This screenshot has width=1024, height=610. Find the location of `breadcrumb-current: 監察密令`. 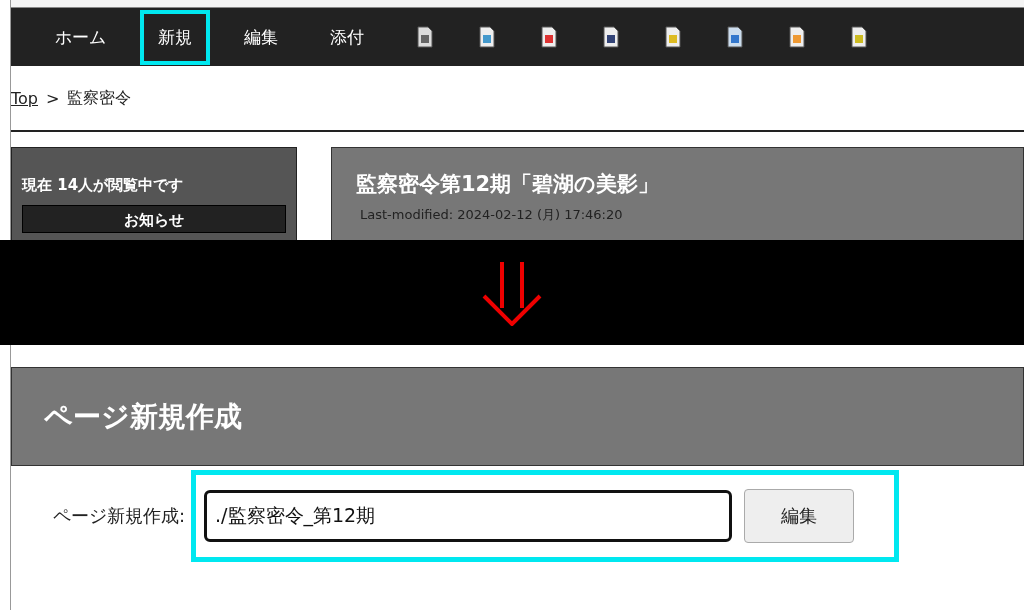

breadcrumb-current: 監察密令 is located at coordinates (99, 98).